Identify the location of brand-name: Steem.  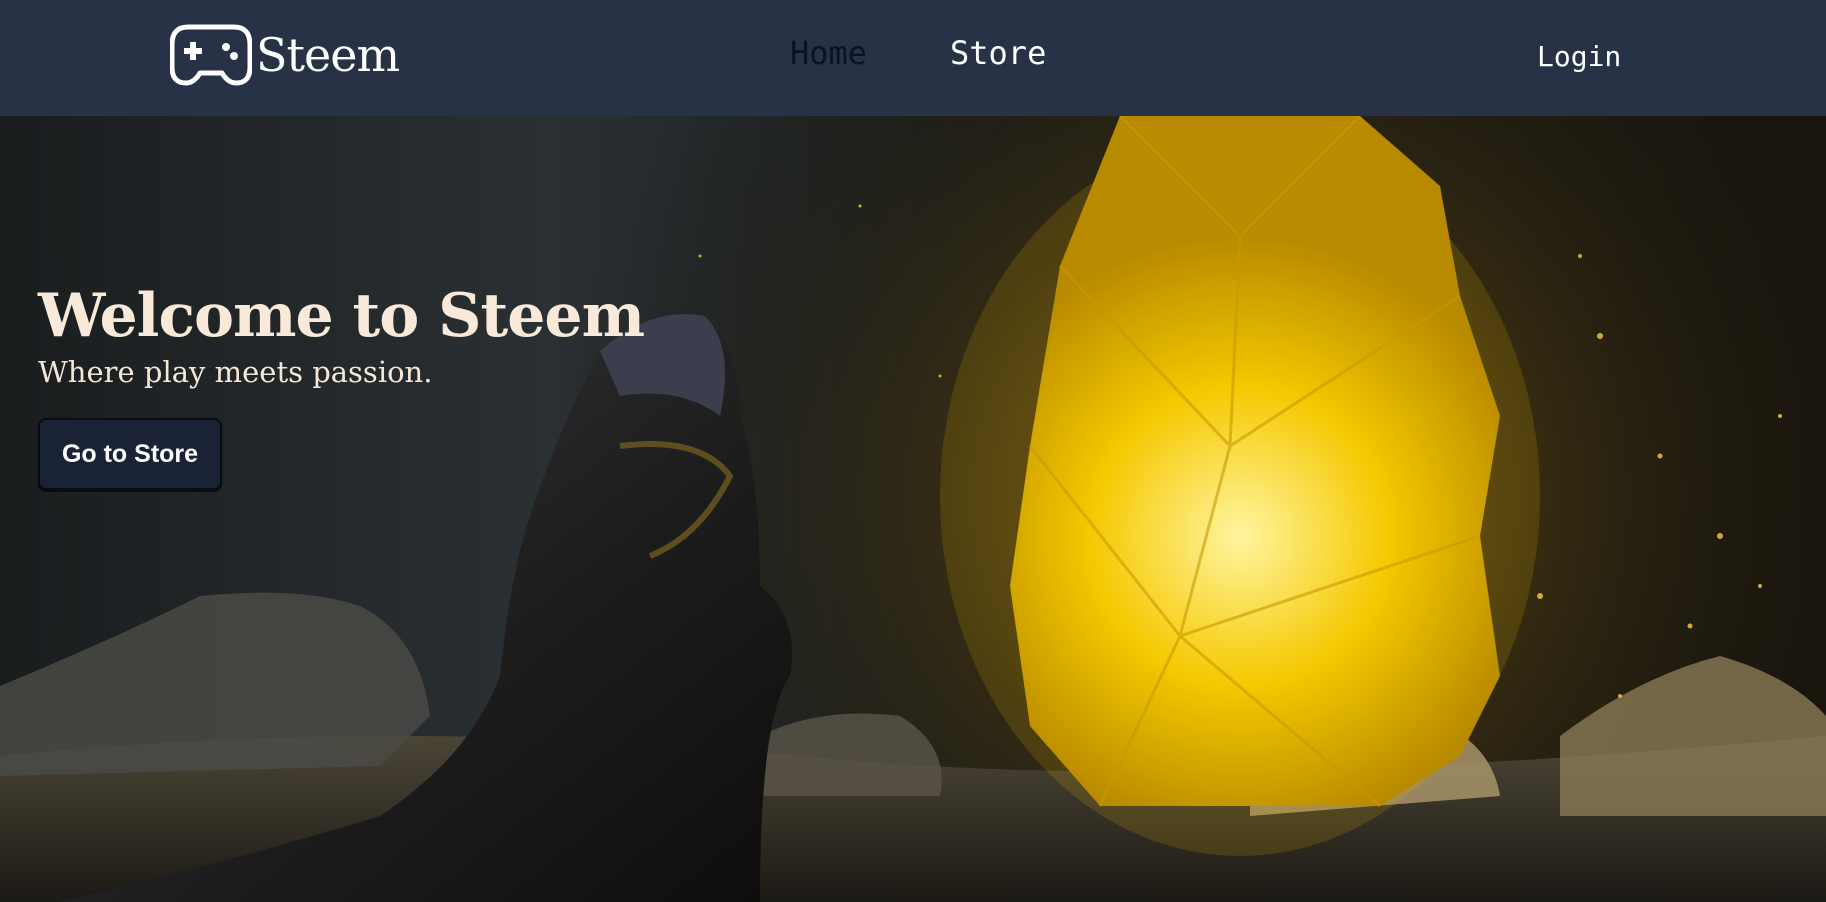
(328, 55).